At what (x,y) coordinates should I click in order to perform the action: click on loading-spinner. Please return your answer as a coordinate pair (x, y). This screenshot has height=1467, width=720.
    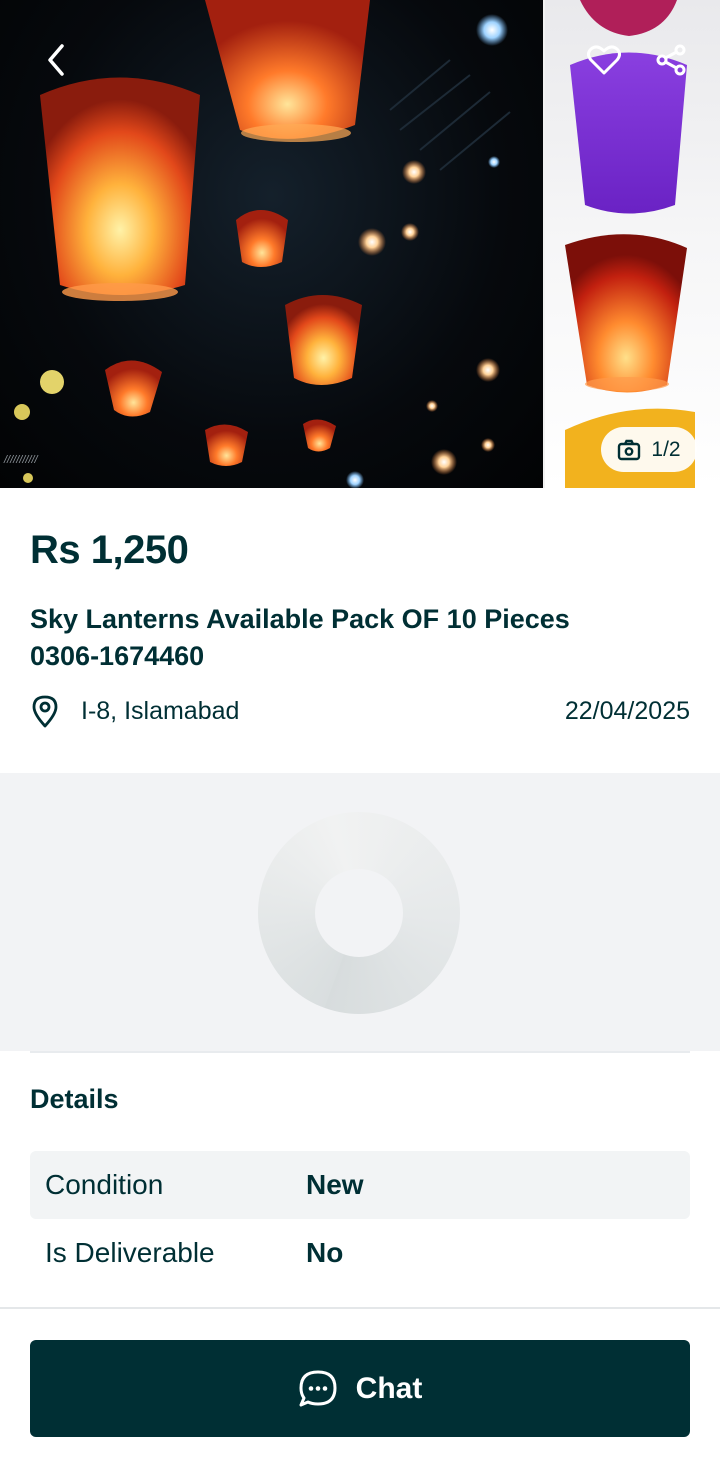
    Looking at the image, I should click on (359, 913).